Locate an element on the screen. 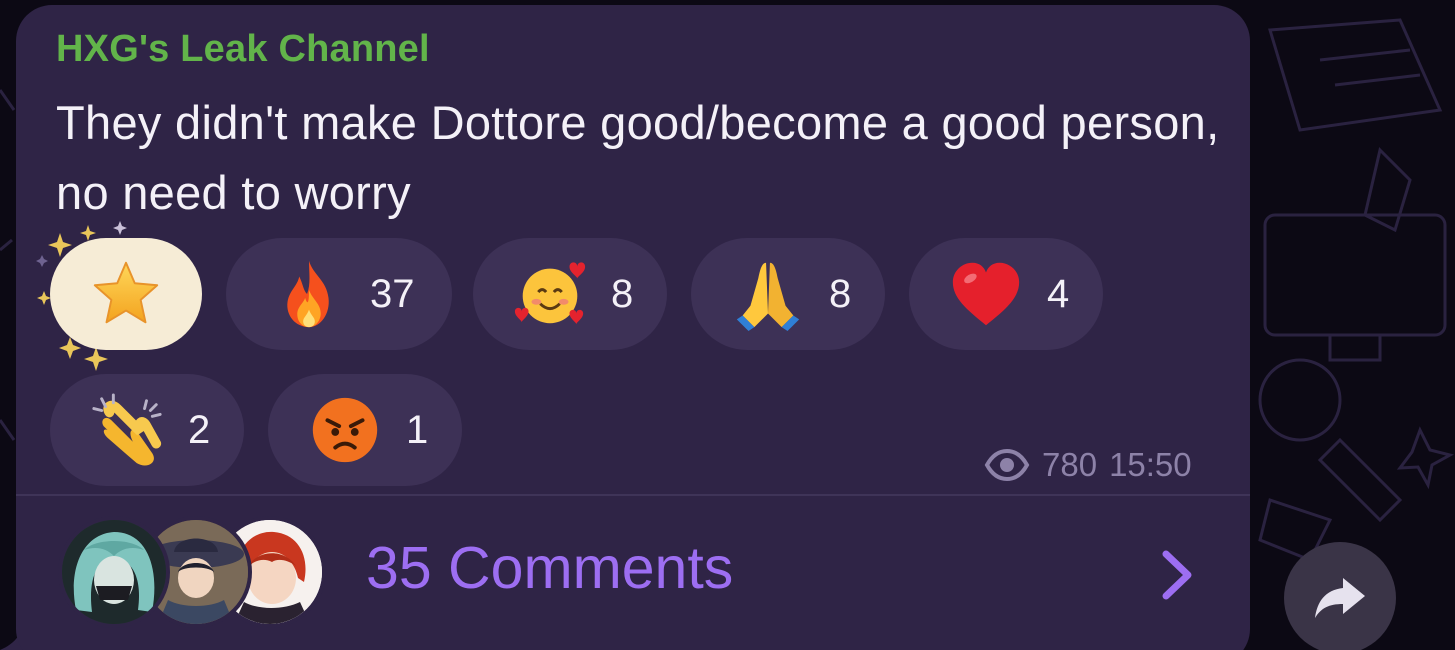 This screenshot has width=1455, height=650. share-arrow-icon is located at coordinates (1340, 598).